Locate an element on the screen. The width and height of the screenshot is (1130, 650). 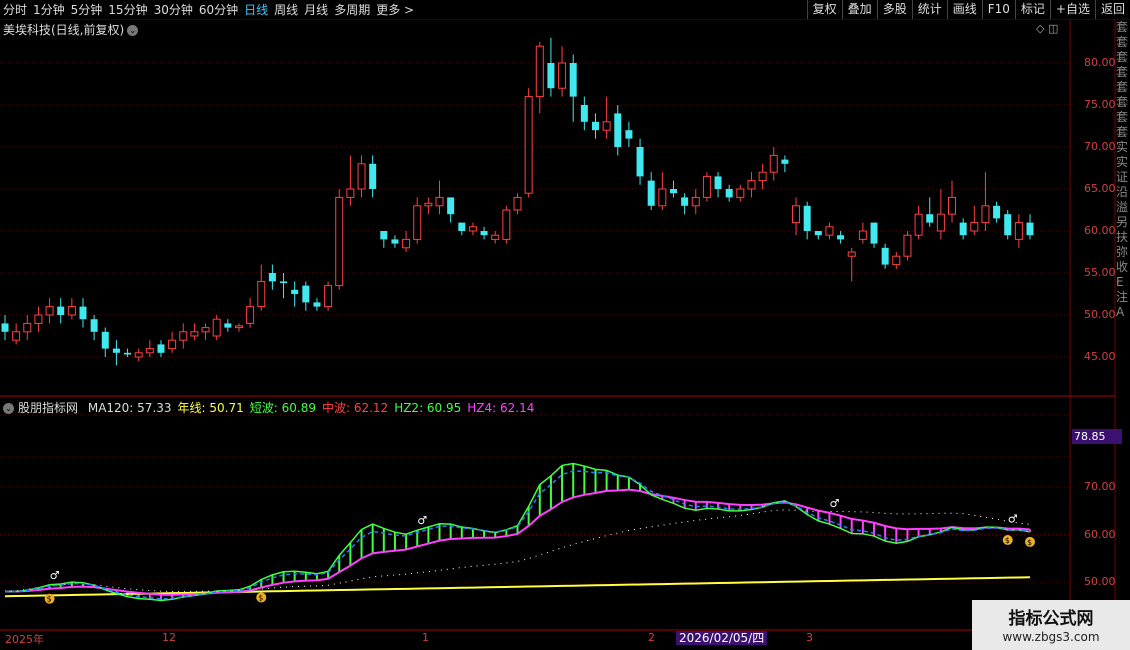
right-column-char: 弥 is located at coordinates (1122, 252).